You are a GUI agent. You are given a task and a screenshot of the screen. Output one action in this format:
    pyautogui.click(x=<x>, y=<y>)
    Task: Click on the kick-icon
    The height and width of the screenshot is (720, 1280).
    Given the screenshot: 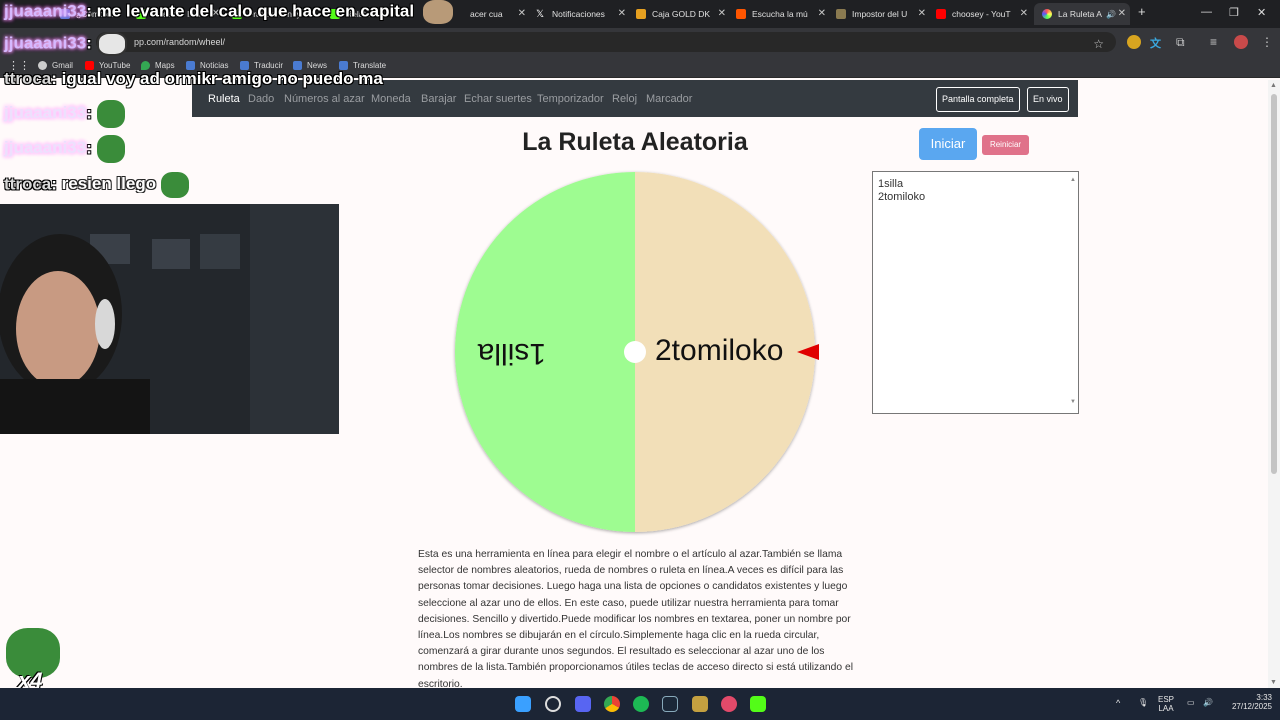 What is the action you would take?
    pyautogui.click(x=758, y=704)
    